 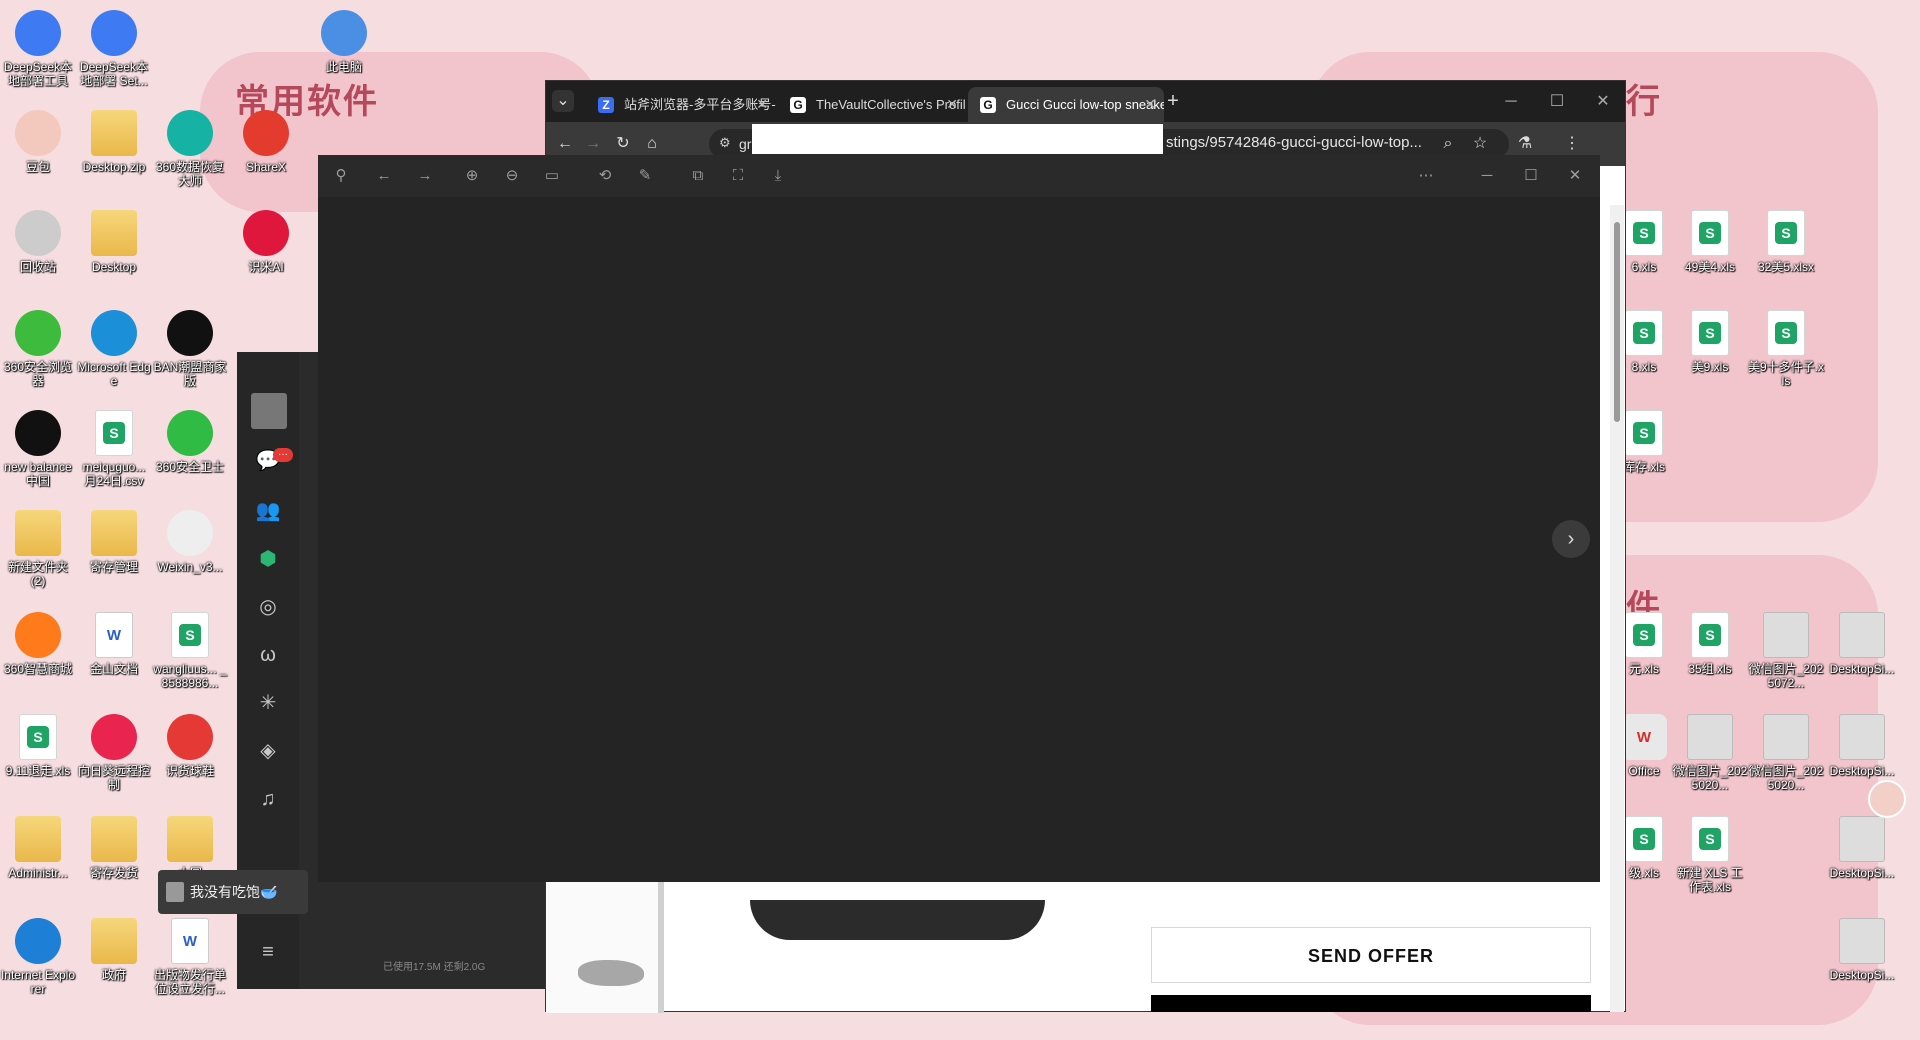 I want to click on search-spark-icon: ✳, so click(x=268, y=703).